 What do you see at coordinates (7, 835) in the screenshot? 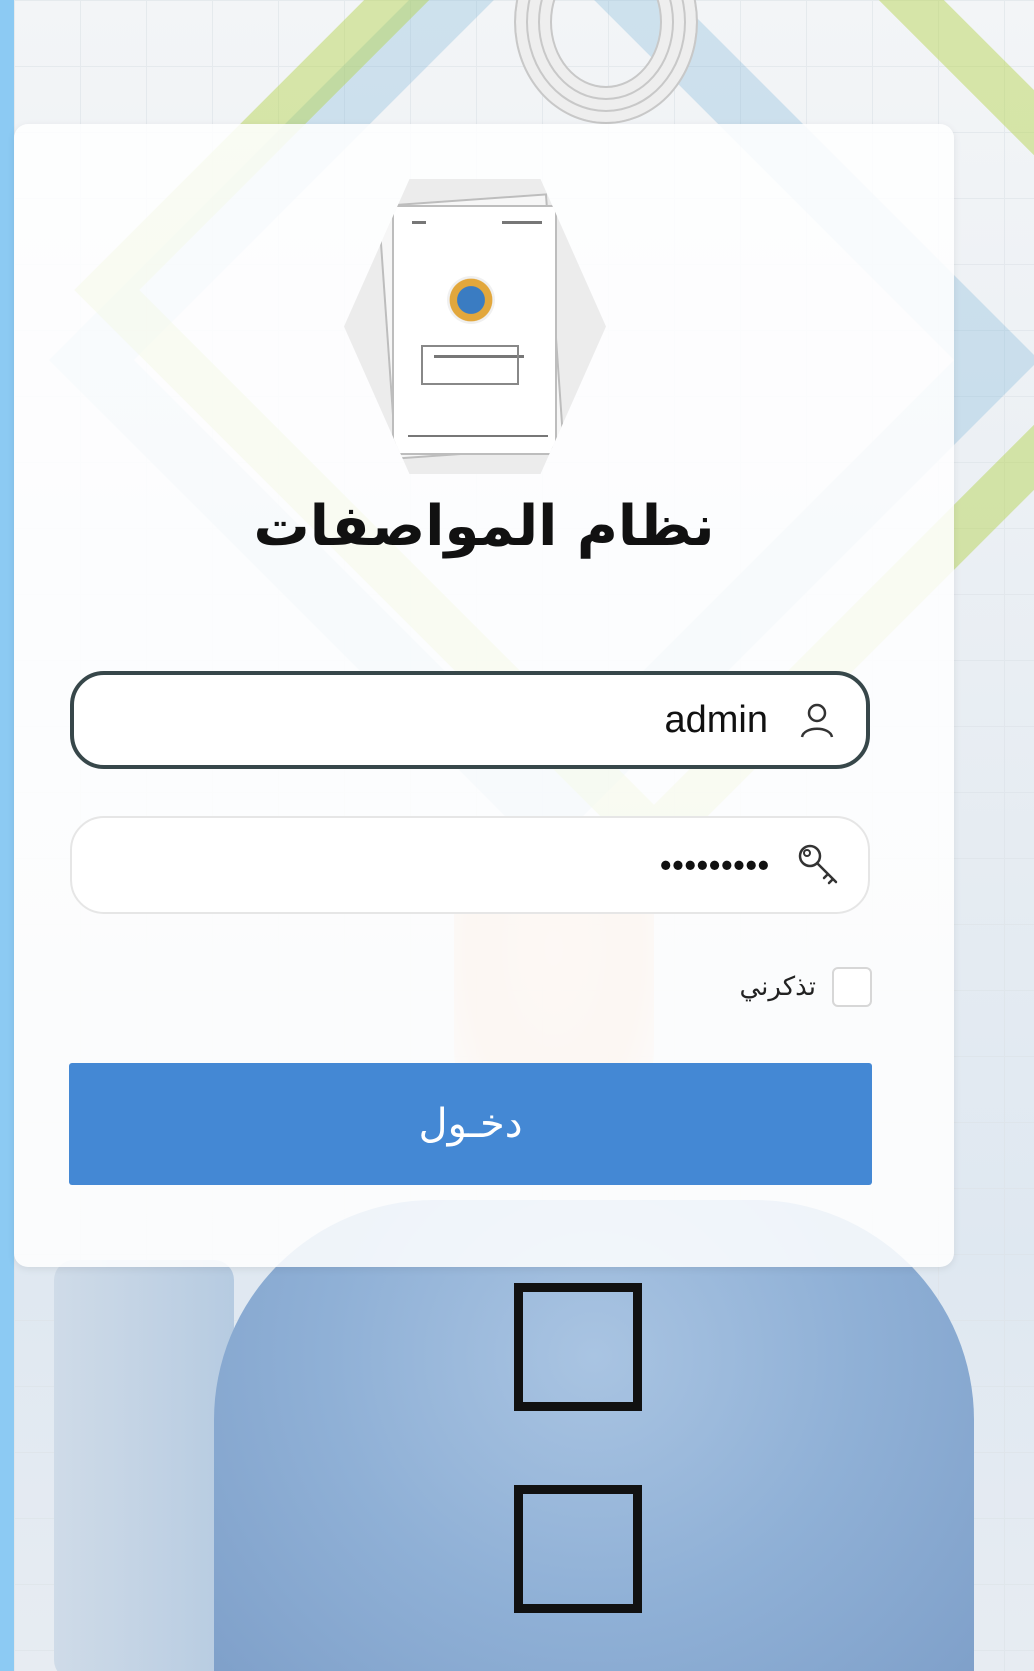
I see `side-strip` at bounding box center [7, 835].